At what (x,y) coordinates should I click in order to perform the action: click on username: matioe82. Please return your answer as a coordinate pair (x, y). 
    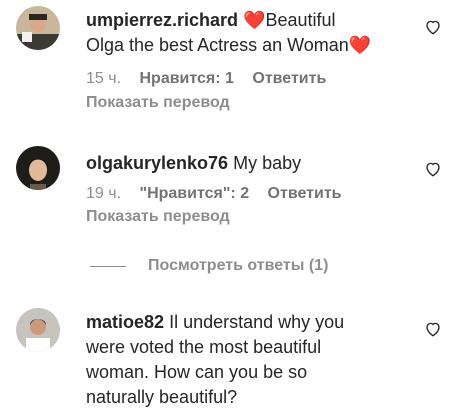
    Looking at the image, I should click on (125, 322).